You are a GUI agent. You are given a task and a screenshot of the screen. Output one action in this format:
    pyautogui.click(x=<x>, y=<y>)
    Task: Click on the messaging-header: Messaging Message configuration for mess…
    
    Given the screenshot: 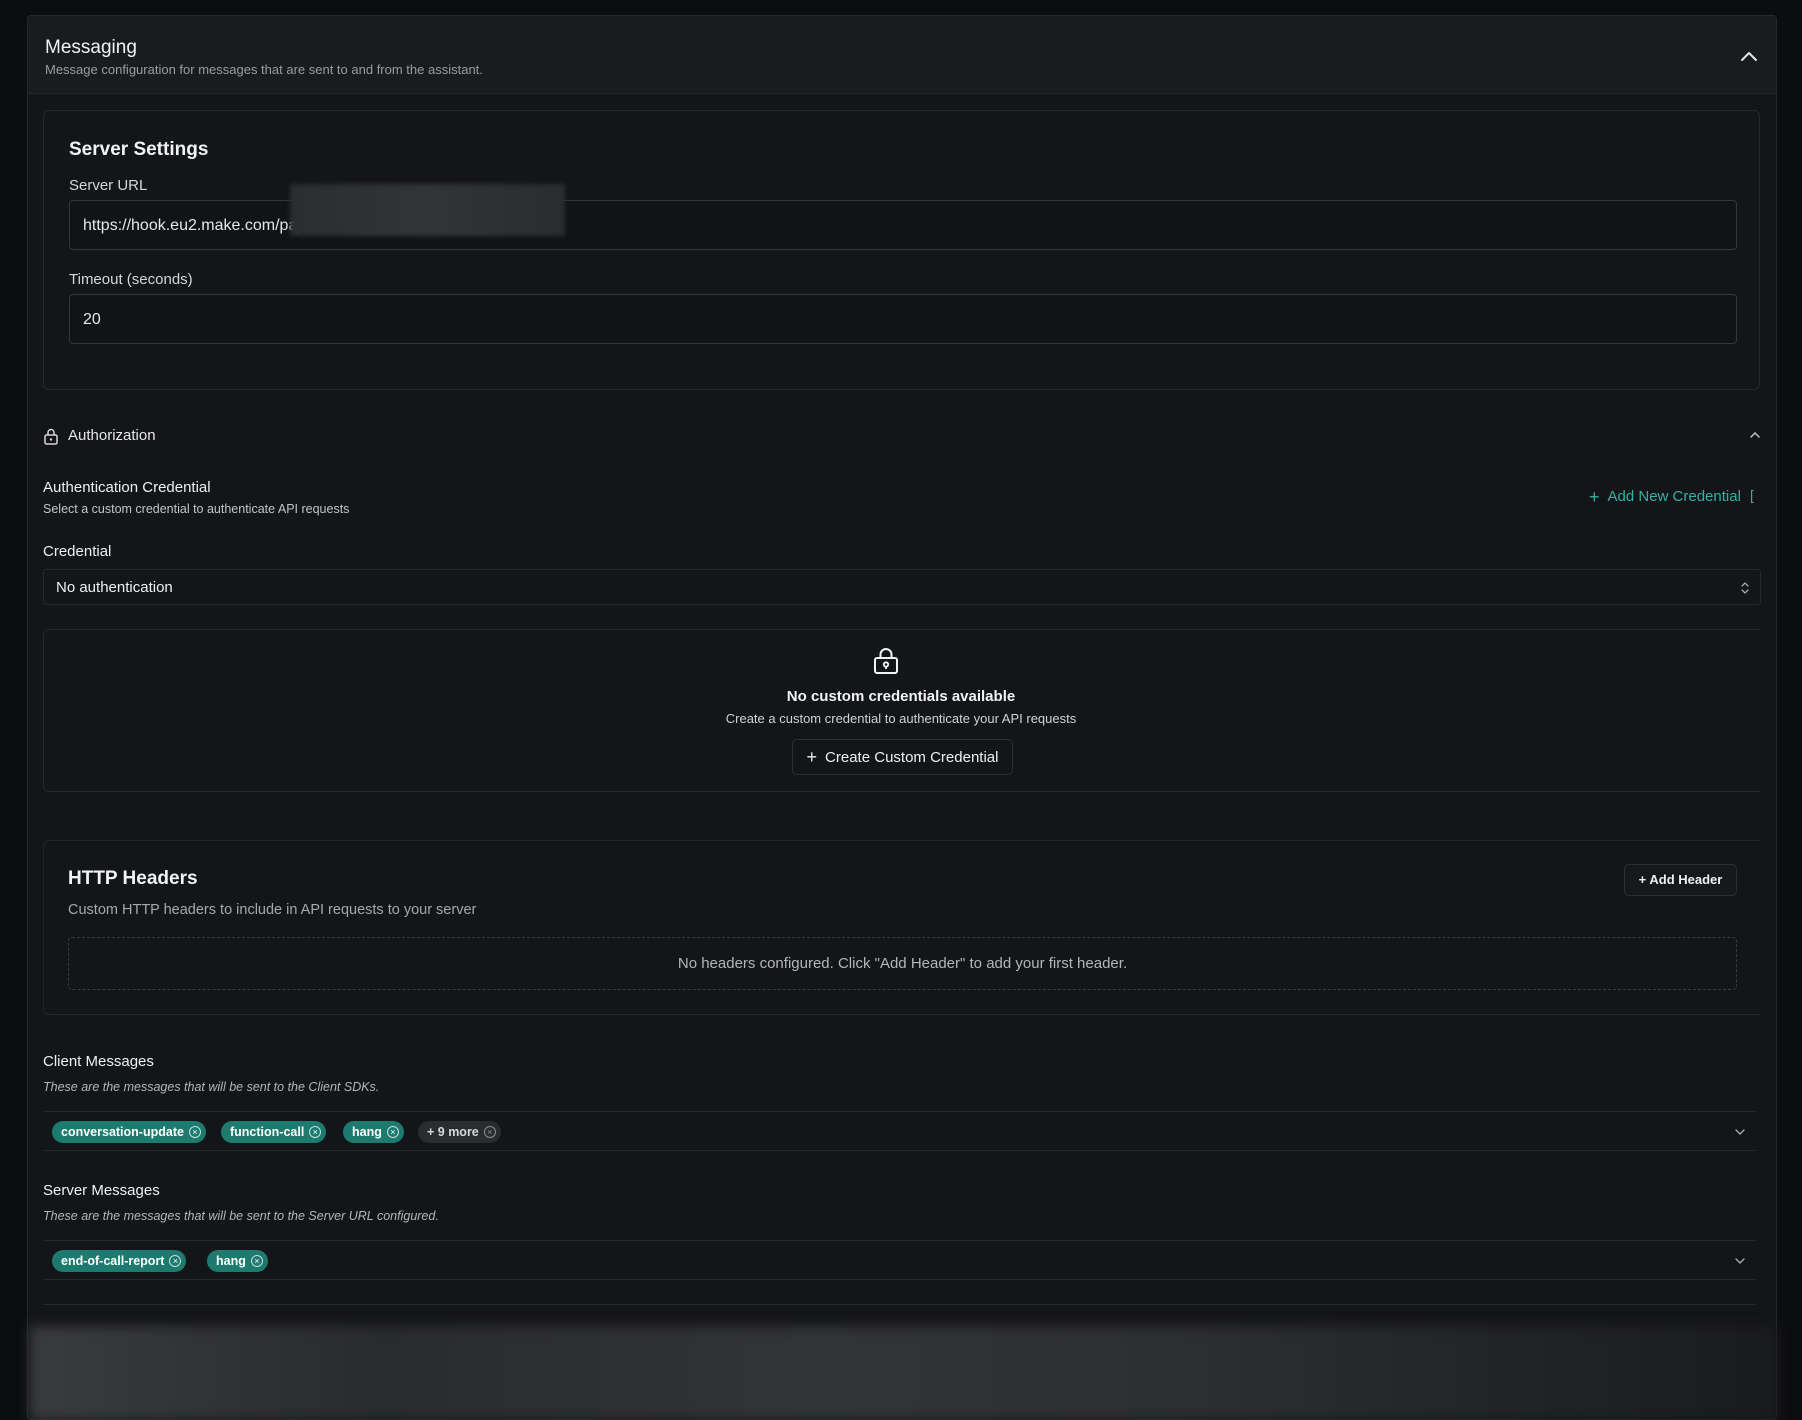 What is the action you would take?
    pyautogui.click(x=902, y=55)
    